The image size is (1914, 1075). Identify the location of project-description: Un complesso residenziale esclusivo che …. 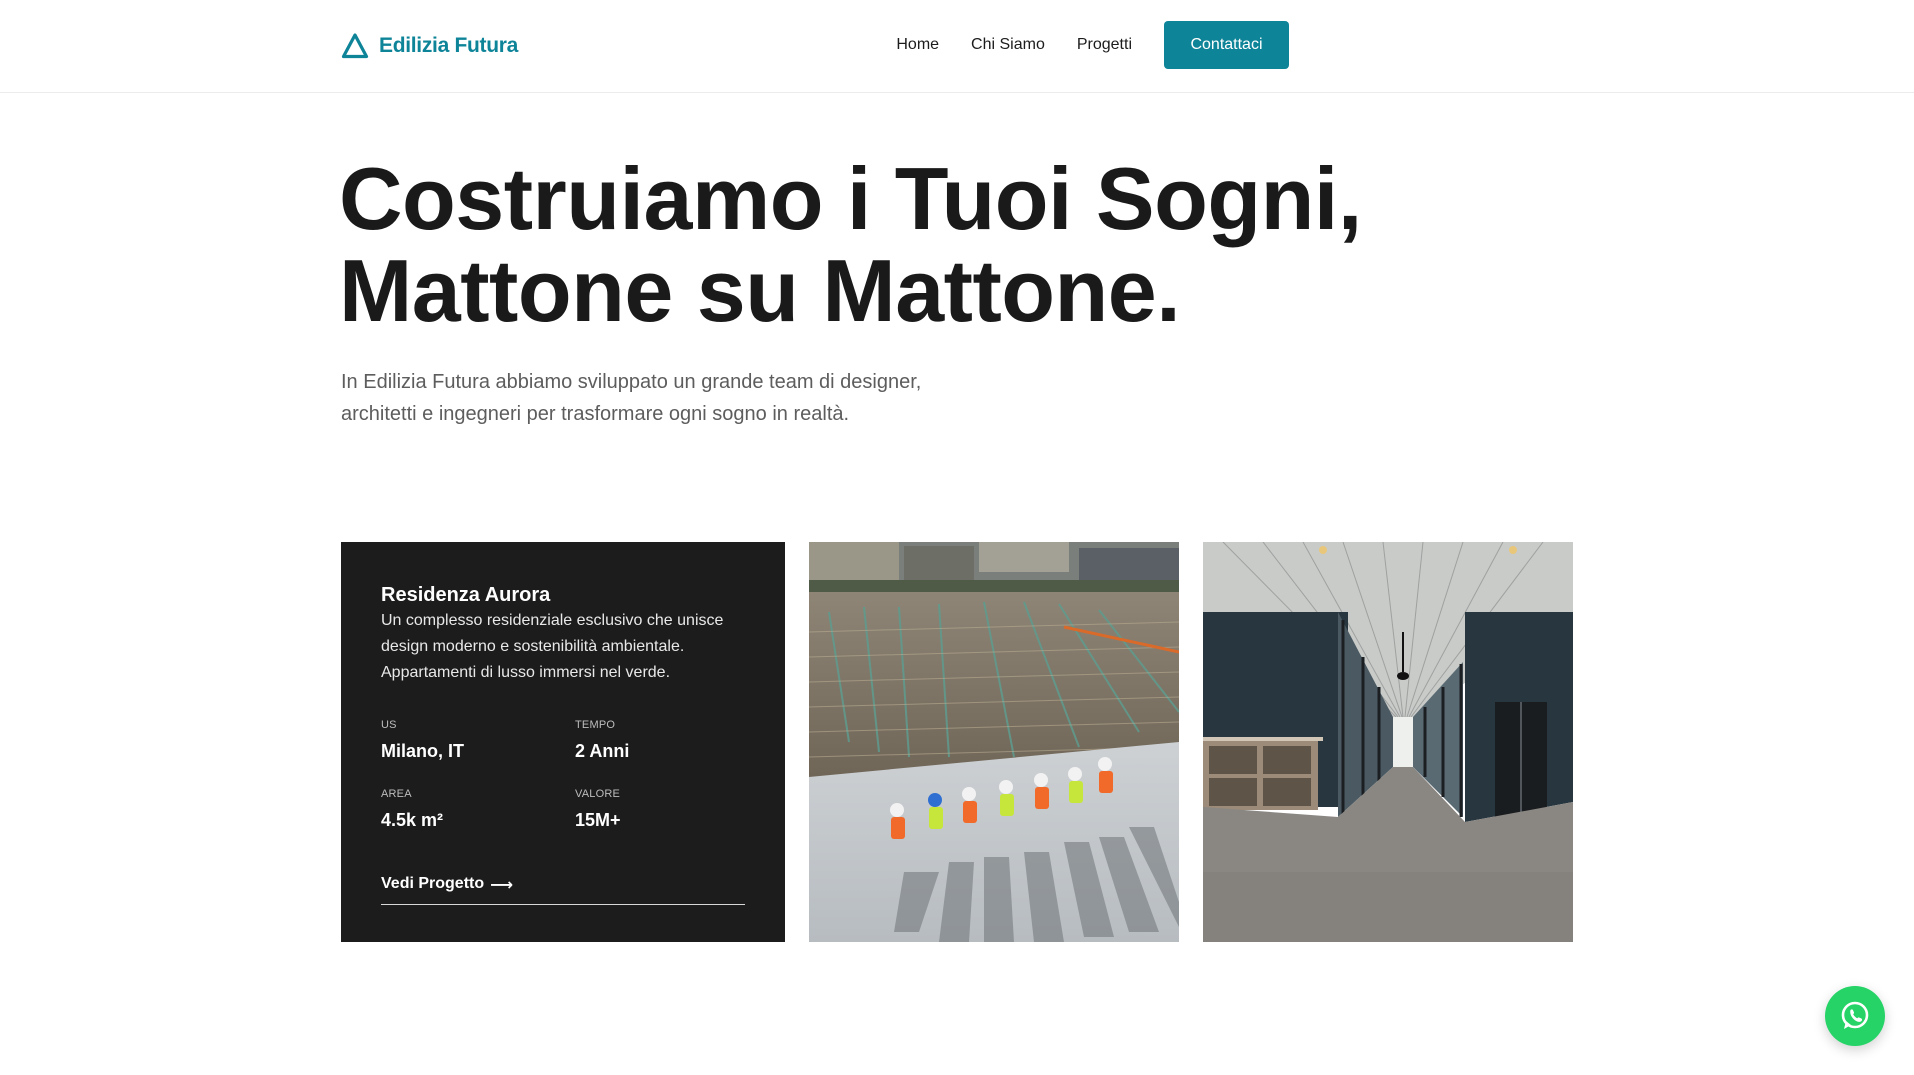
(563, 647).